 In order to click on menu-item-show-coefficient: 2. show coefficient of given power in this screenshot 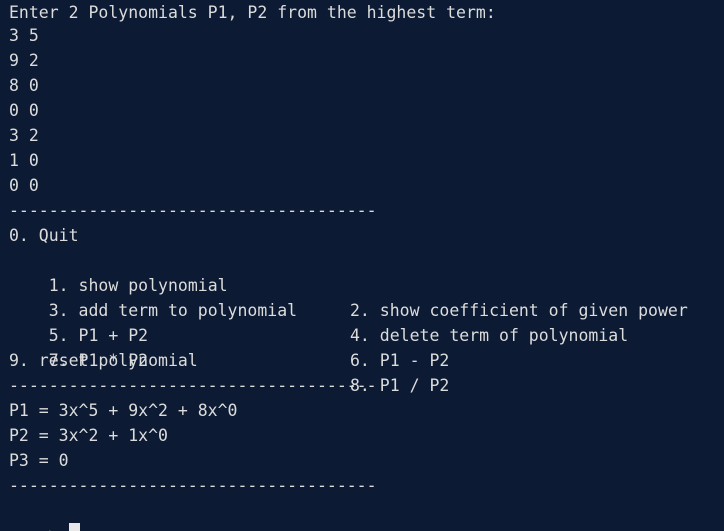, I will do `click(519, 310)`.